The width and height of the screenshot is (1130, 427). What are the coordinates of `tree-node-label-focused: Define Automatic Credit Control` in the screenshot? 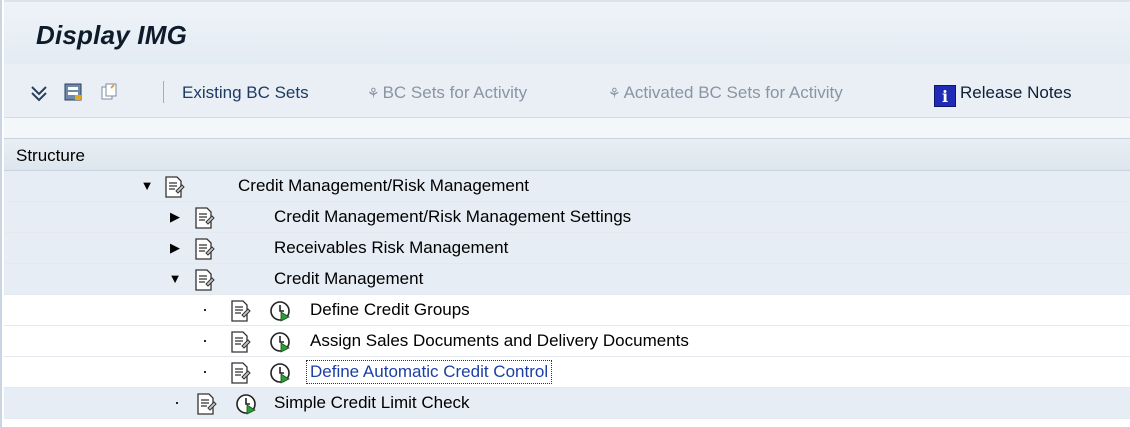 It's located at (429, 372).